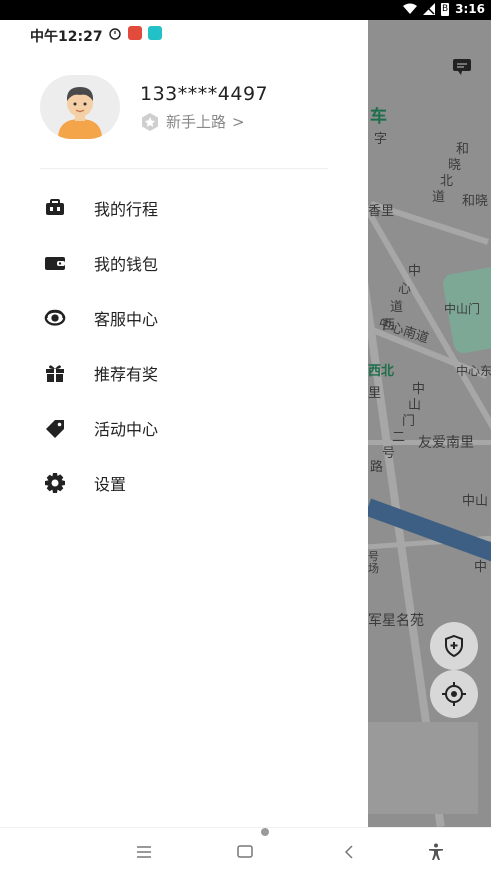 The width and height of the screenshot is (491, 875). What do you see at coordinates (55, 373) in the screenshot?
I see `gift-icon` at bounding box center [55, 373].